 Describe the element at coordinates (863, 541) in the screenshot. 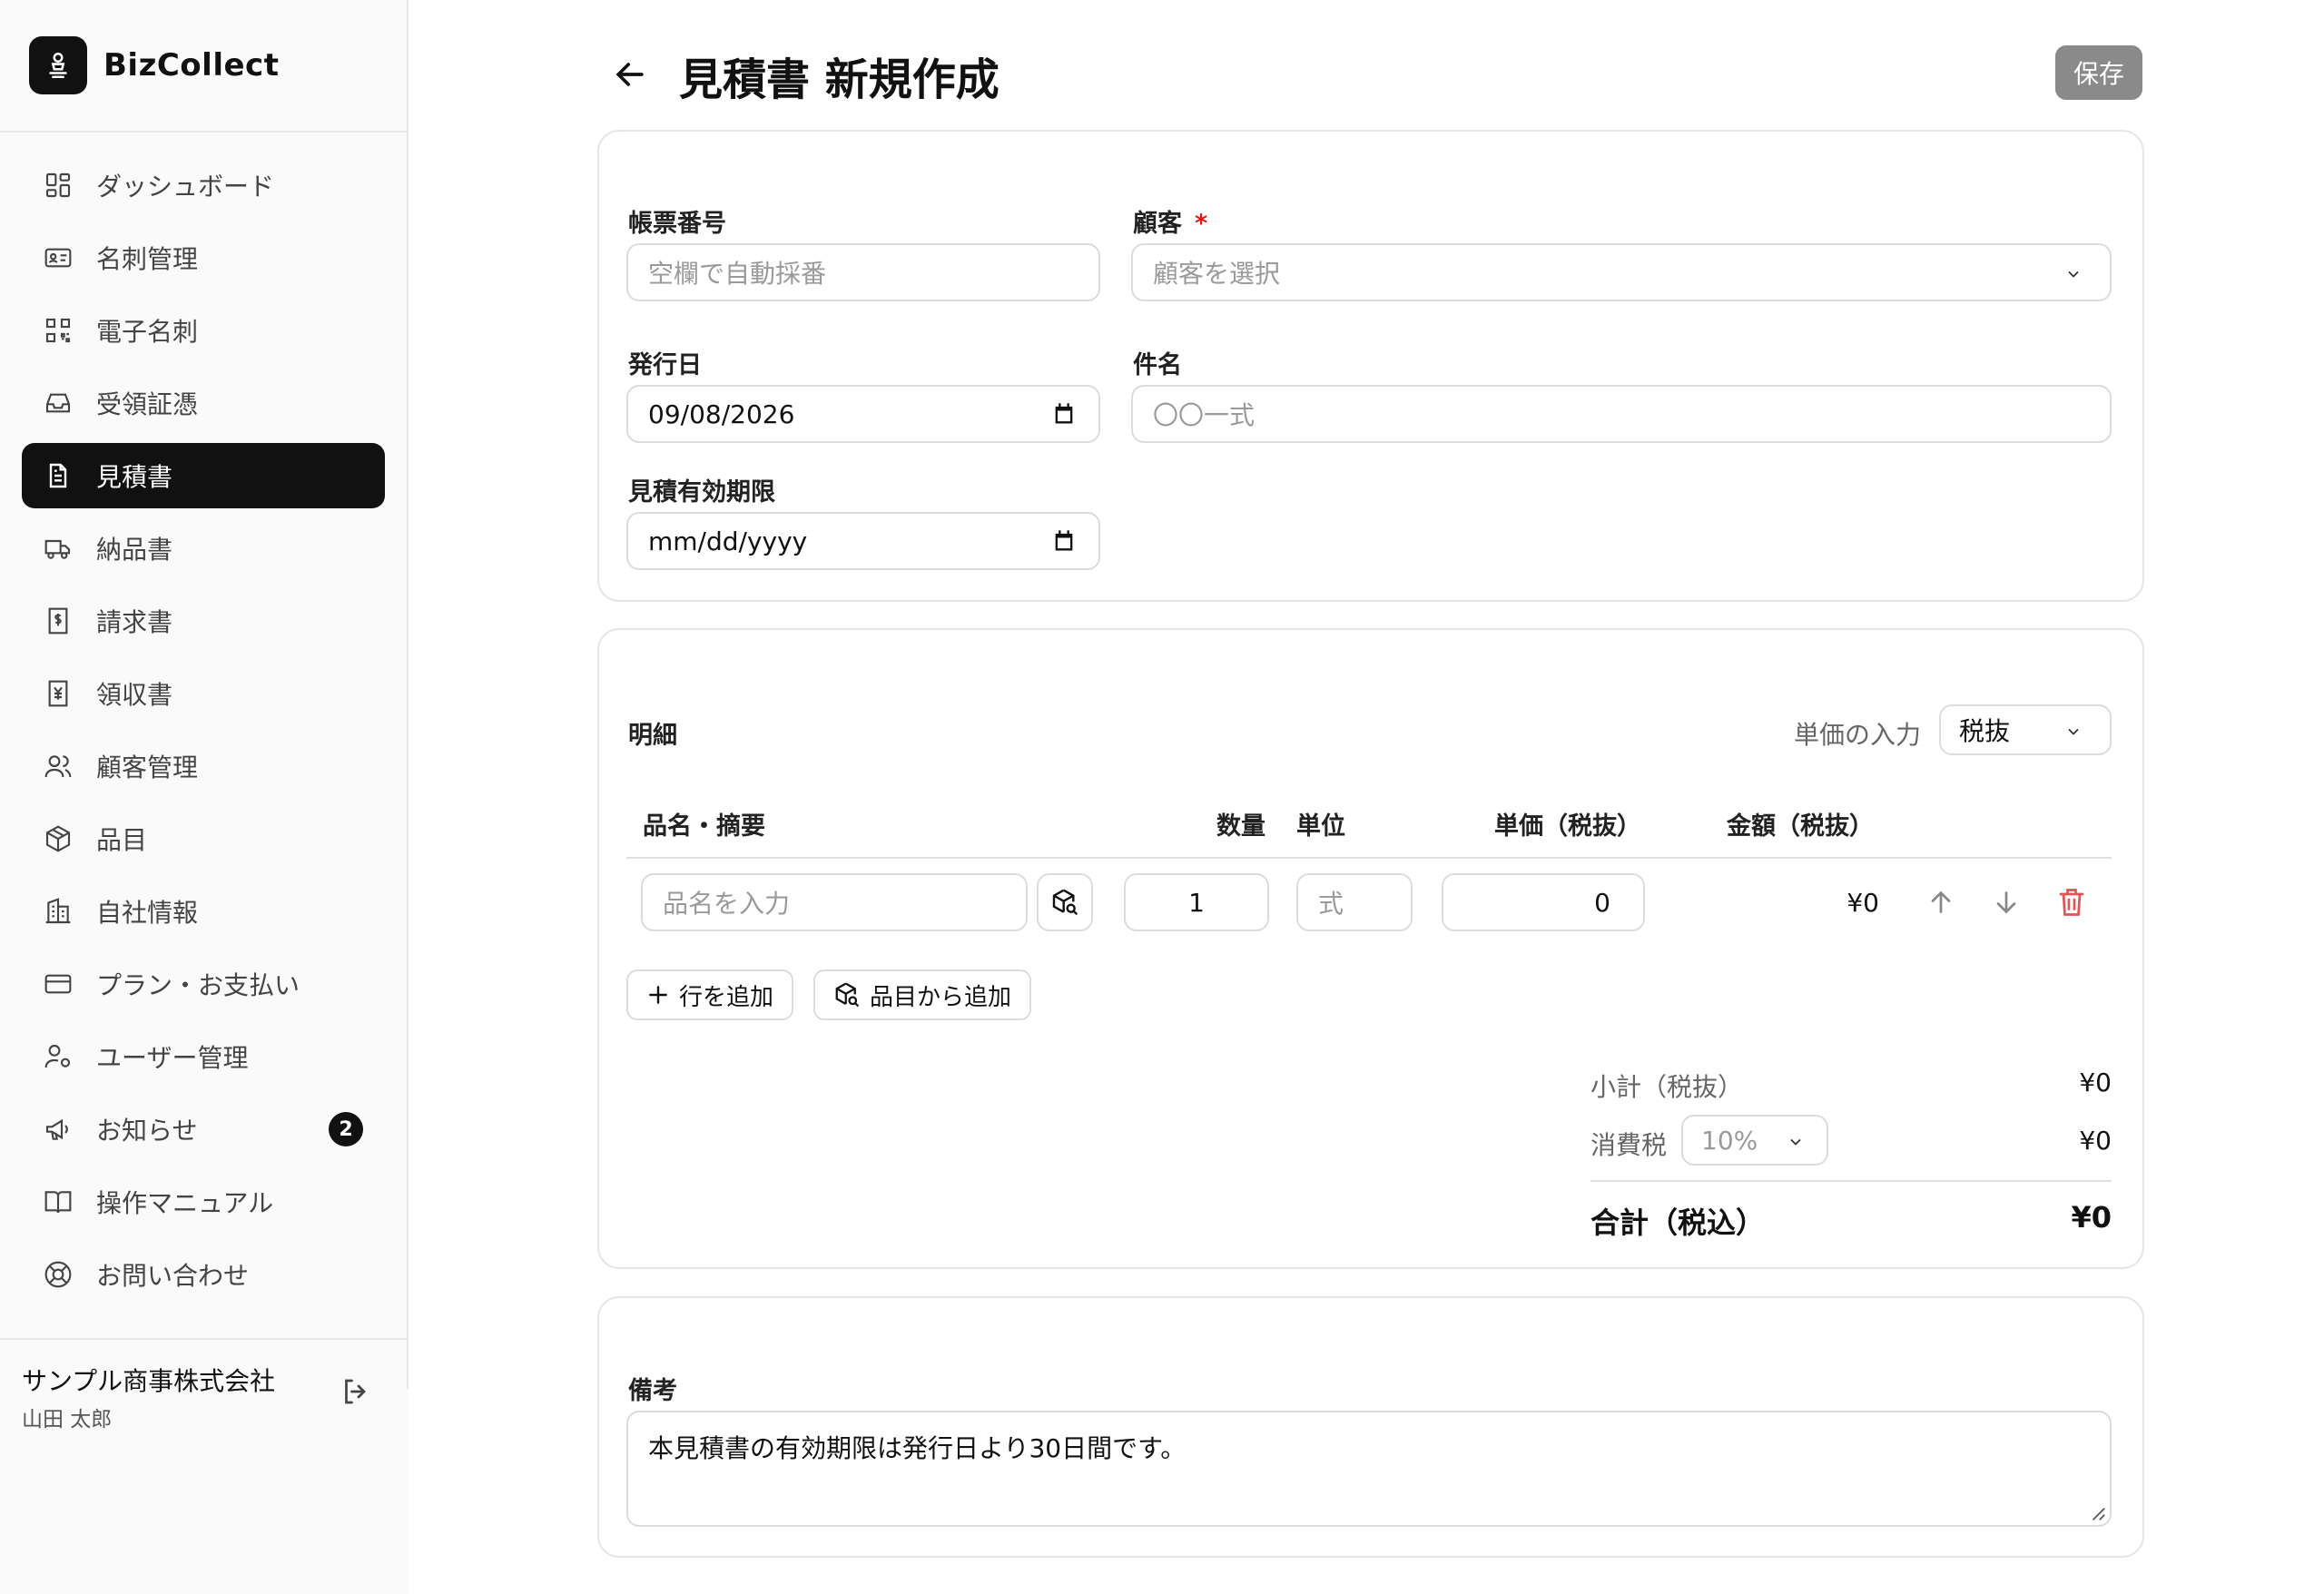

I see `valid-until-input: mm/dd/yyyy` at that location.